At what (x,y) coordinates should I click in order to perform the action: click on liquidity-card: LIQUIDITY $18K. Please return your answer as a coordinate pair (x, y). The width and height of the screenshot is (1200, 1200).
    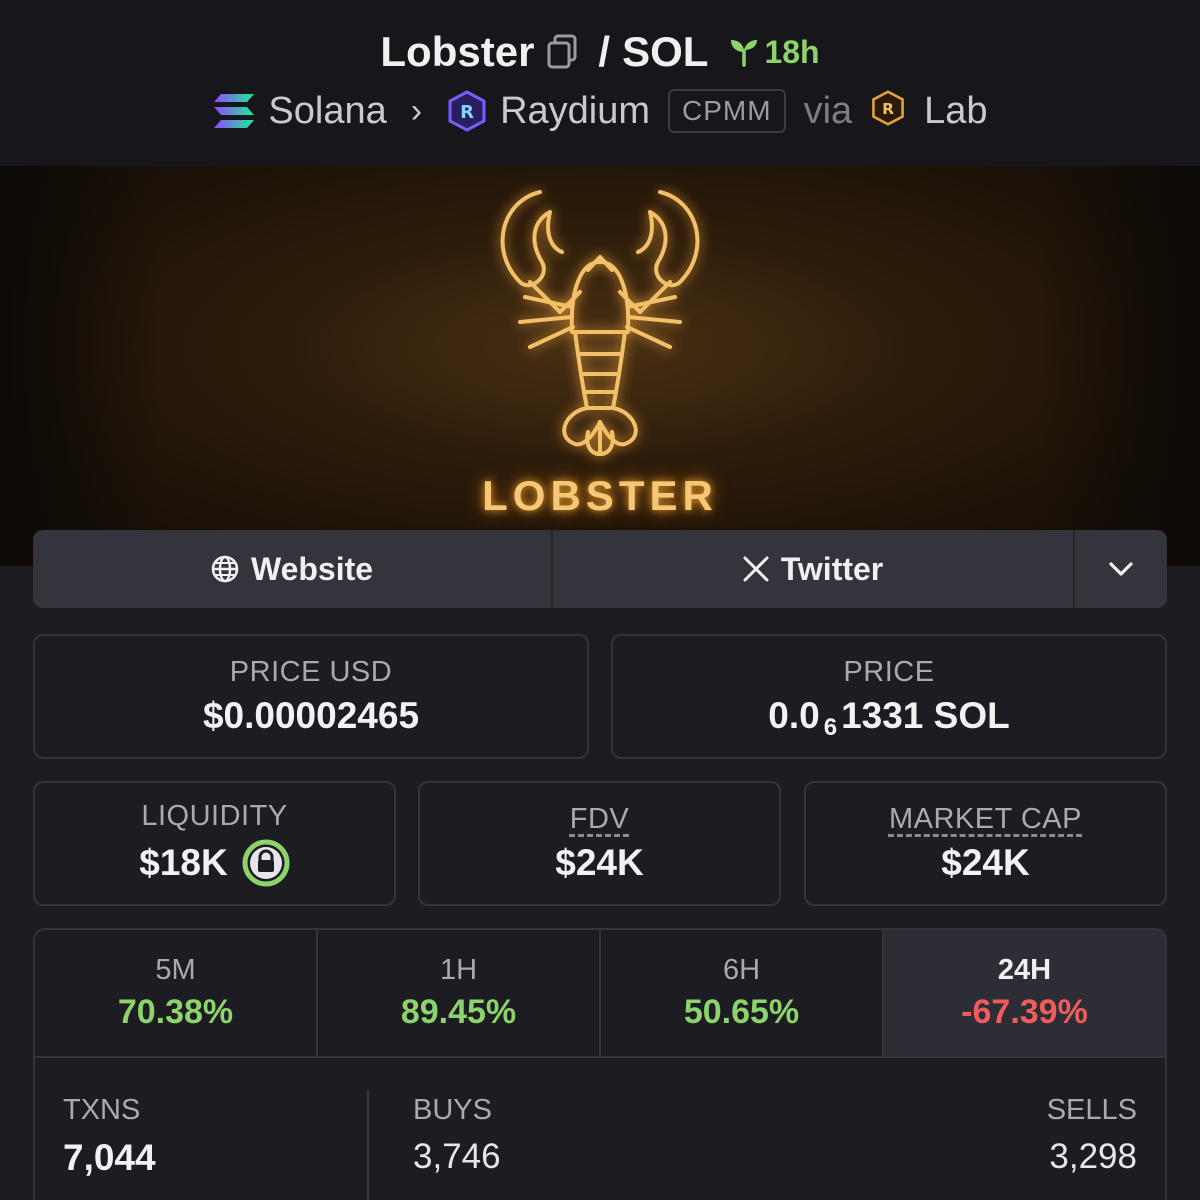
    Looking at the image, I should click on (214, 843).